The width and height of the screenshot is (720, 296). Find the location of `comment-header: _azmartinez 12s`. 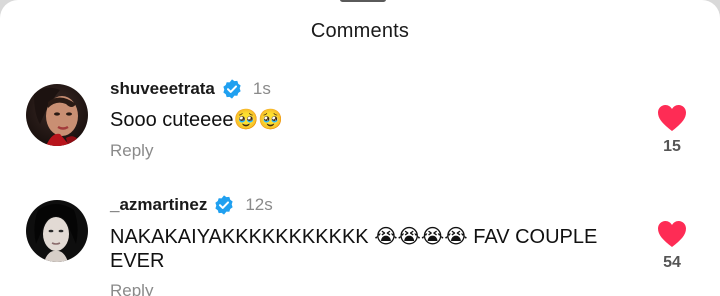

comment-header: _azmartinez 12s is located at coordinates (191, 205).